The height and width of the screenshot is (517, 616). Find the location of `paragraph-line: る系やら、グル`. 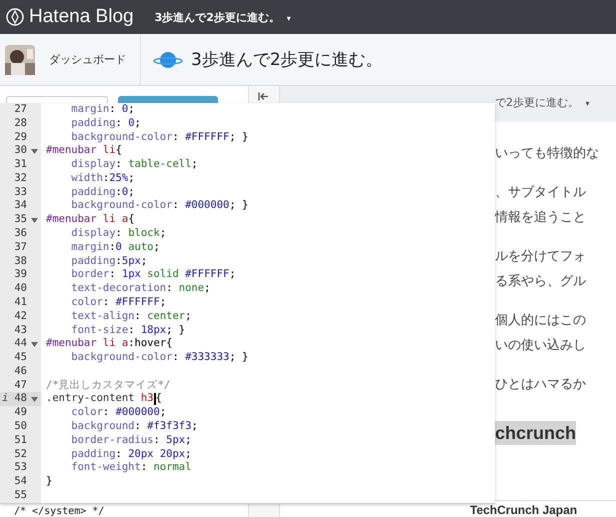

paragraph-line: る系やら、グル is located at coordinates (541, 282).